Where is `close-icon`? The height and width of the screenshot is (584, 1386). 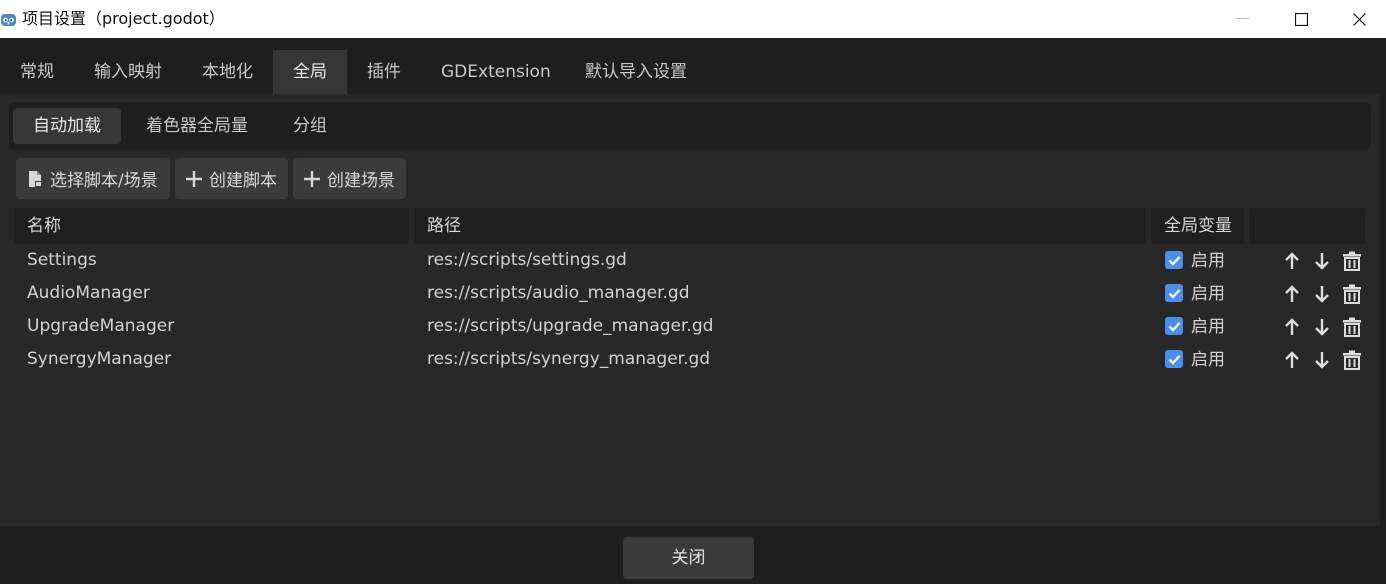 close-icon is located at coordinates (1359, 19).